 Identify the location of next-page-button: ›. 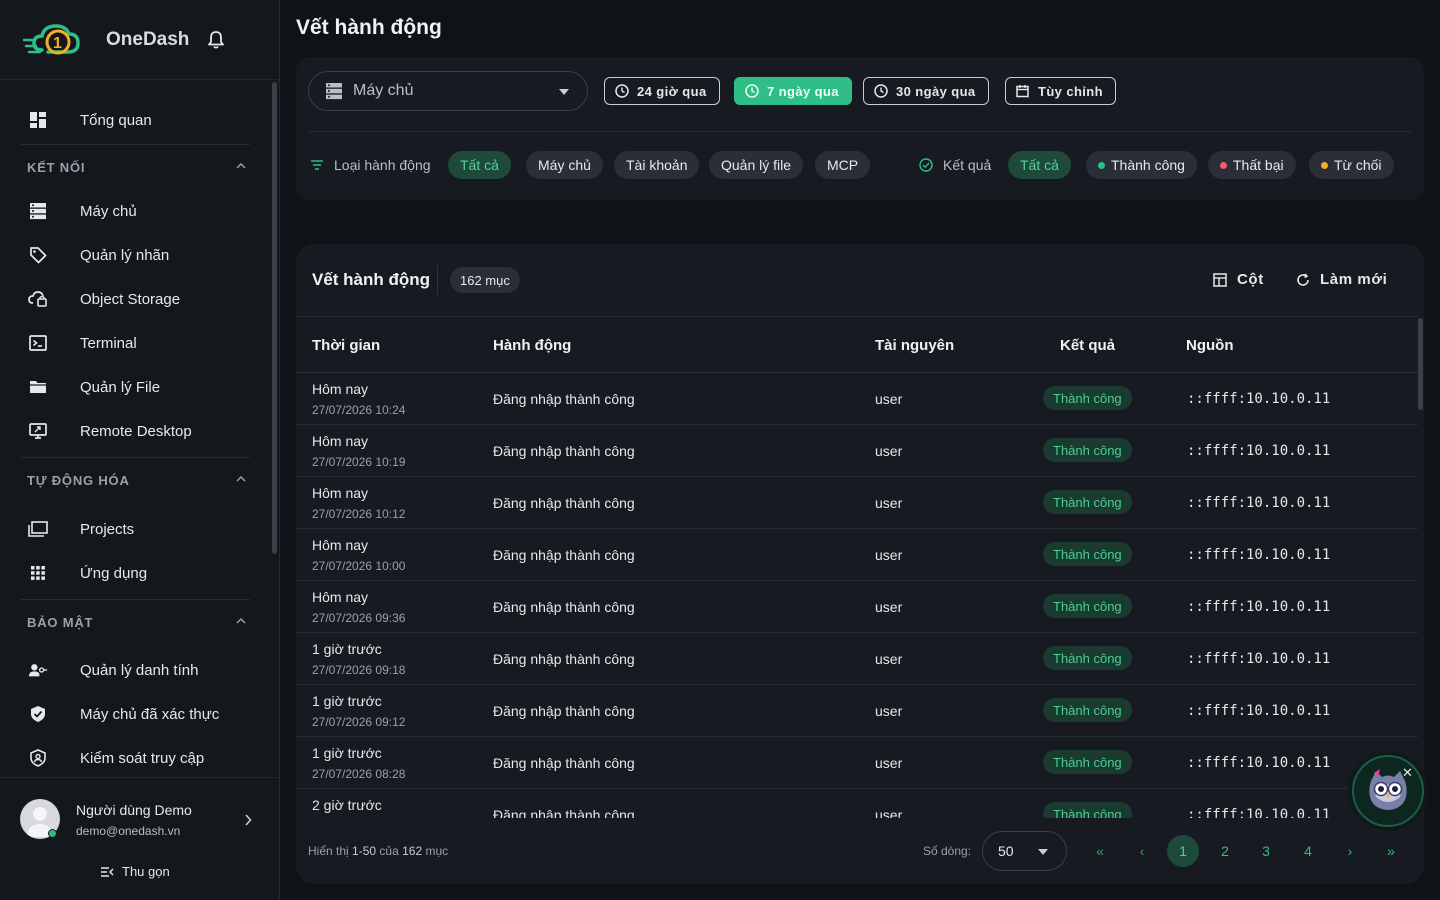
(1350, 851).